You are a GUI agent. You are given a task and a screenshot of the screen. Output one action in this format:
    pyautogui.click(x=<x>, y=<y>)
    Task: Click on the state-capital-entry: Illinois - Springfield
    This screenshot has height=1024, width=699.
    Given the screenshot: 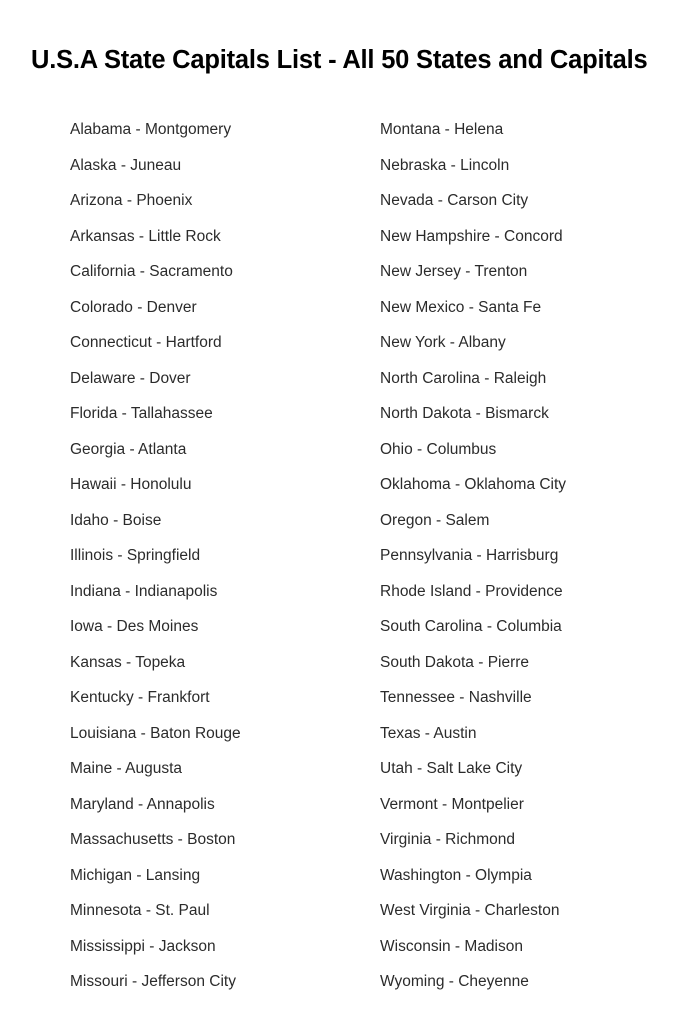 What is the action you would take?
    pyautogui.click(x=135, y=555)
    